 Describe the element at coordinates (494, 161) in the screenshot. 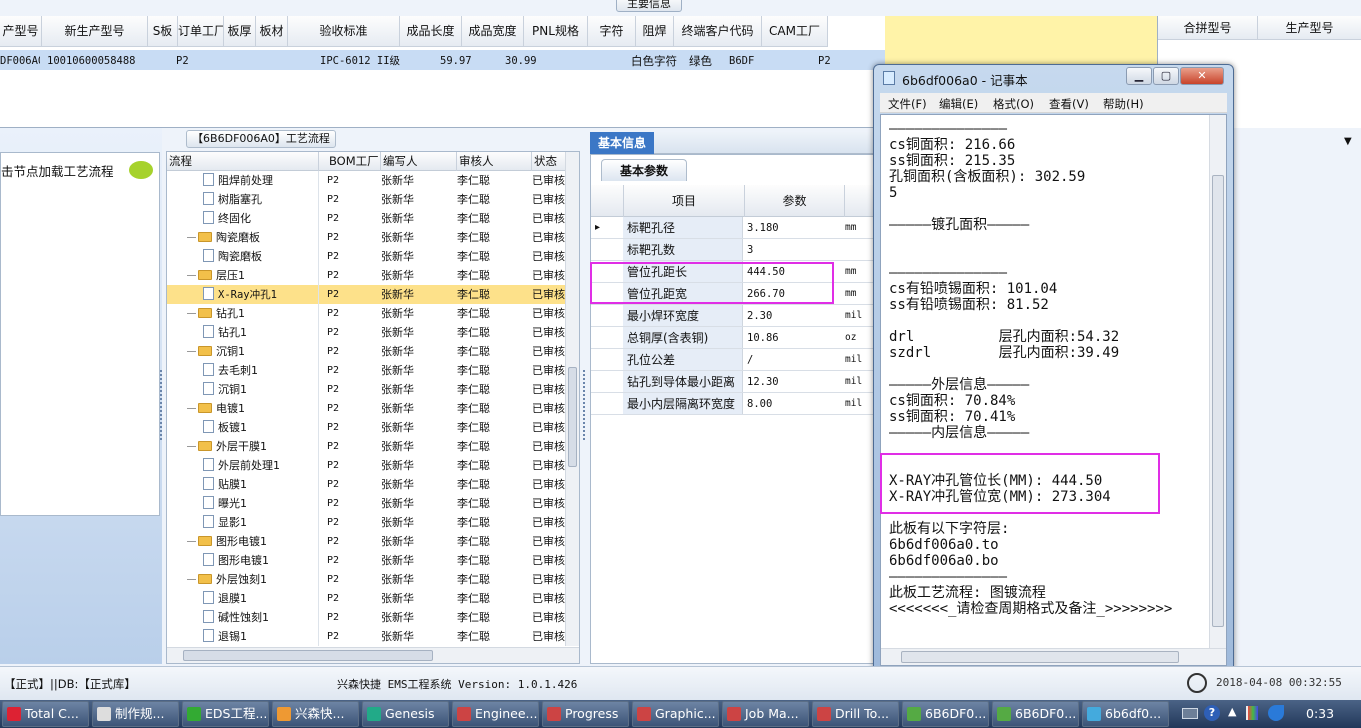

I see `flow-col-header: 审核人` at that location.